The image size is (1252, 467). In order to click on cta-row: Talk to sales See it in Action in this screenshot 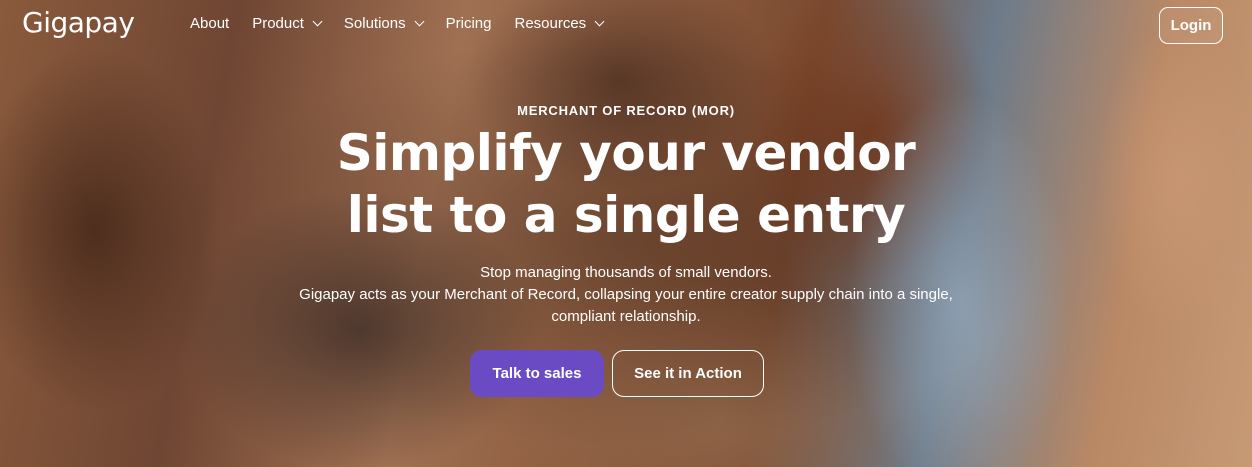, I will do `click(626, 373)`.